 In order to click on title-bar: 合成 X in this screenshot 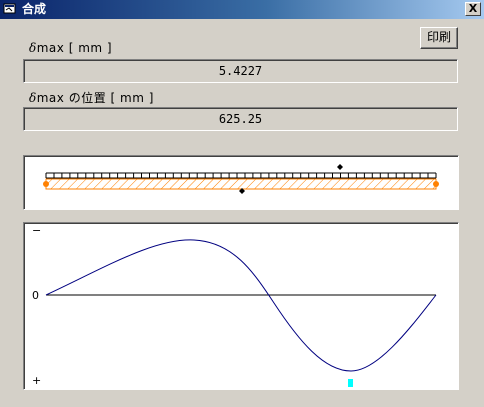, I will do `click(242, 9)`.